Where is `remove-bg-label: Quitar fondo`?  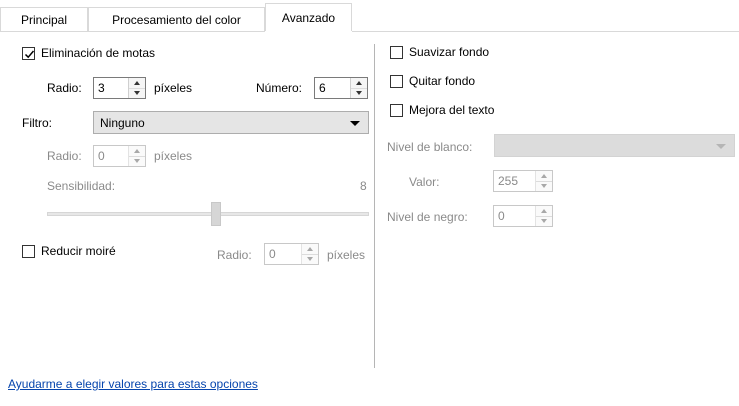
remove-bg-label: Quitar fondo is located at coordinates (442, 81).